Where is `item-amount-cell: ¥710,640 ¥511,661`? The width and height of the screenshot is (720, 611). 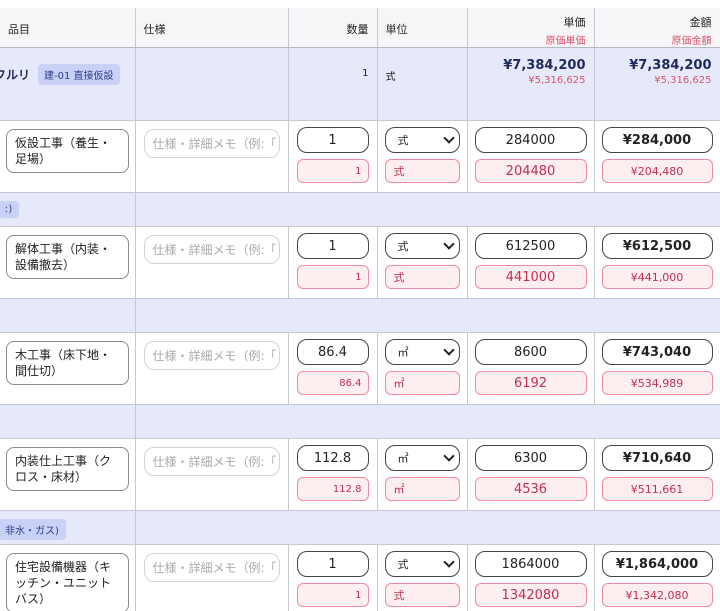 item-amount-cell: ¥710,640 ¥511,661 is located at coordinates (657, 474).